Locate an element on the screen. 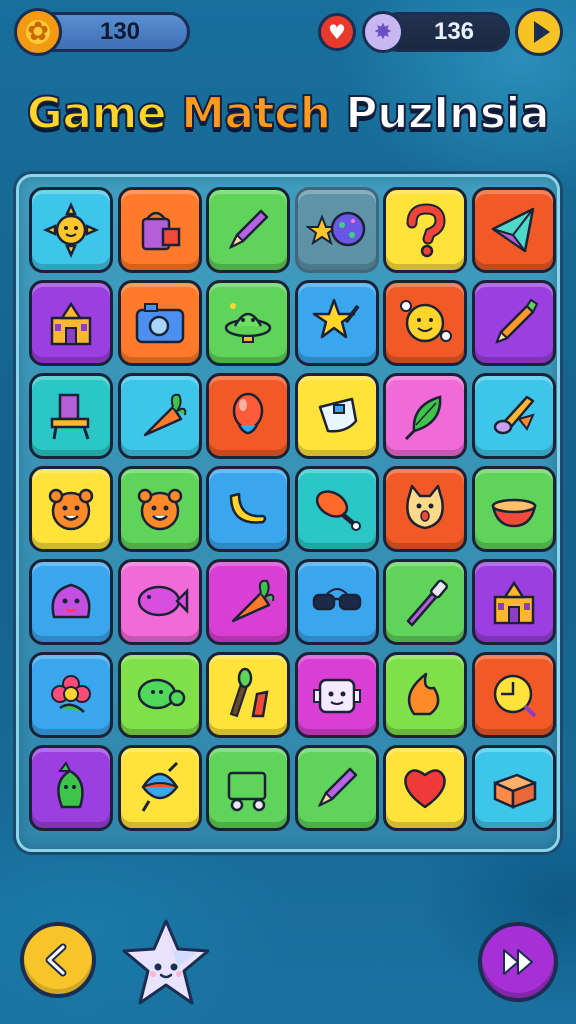  cactus-icon is located at coordinates (70, 785).